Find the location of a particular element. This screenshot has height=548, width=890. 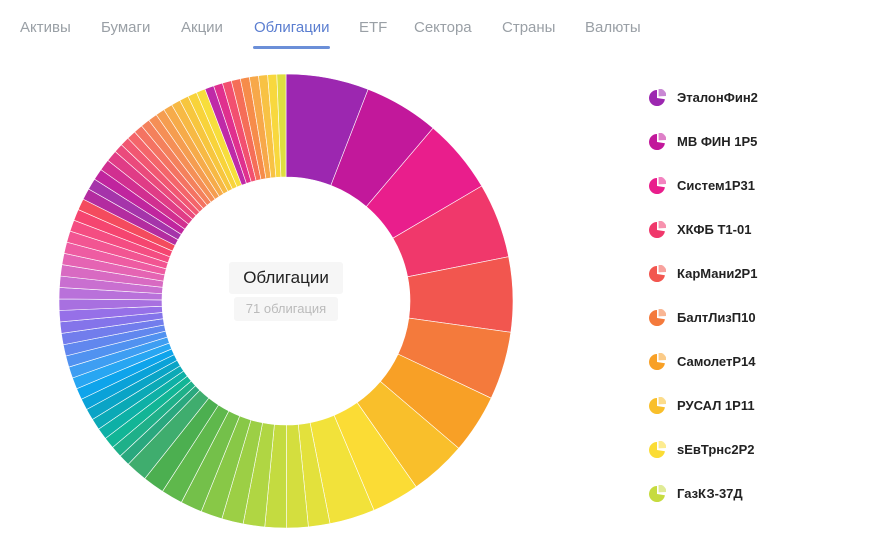

legend-item: ГазКЗ-37Д is located at coordinates (758, 494).